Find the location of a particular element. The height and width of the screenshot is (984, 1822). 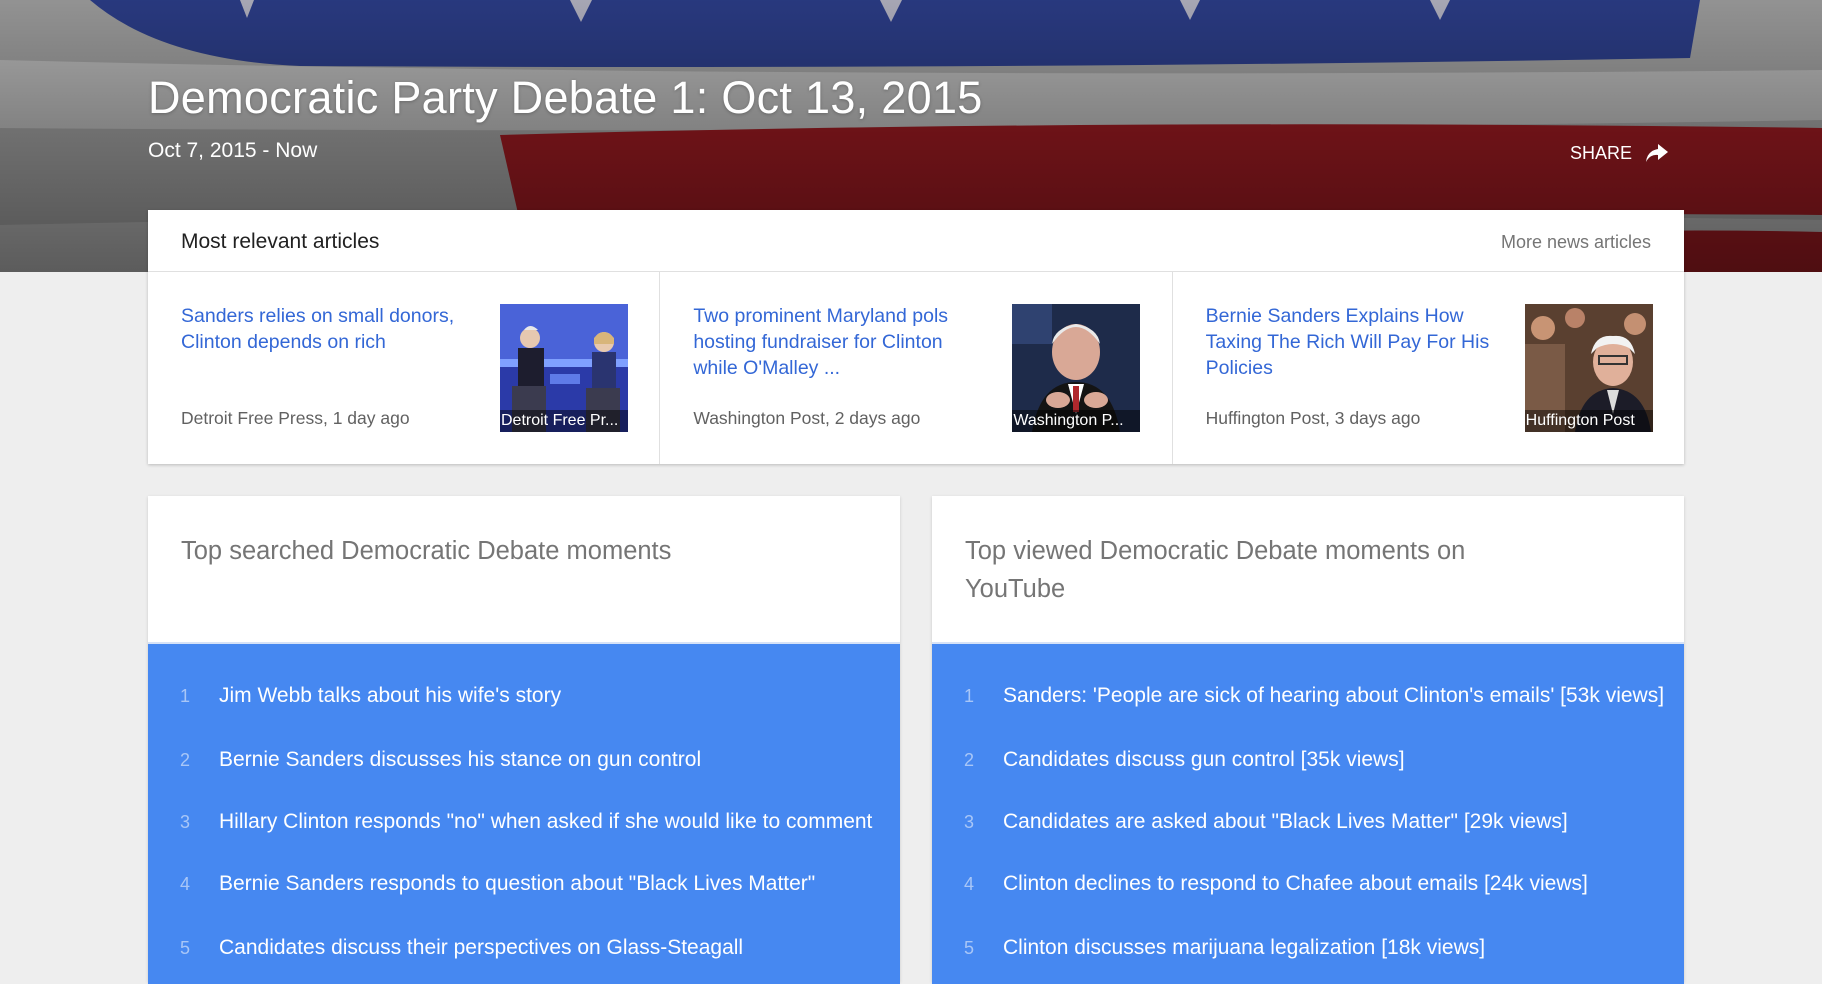

more-news-link: More news articles is located at coordinates (1576, 242).